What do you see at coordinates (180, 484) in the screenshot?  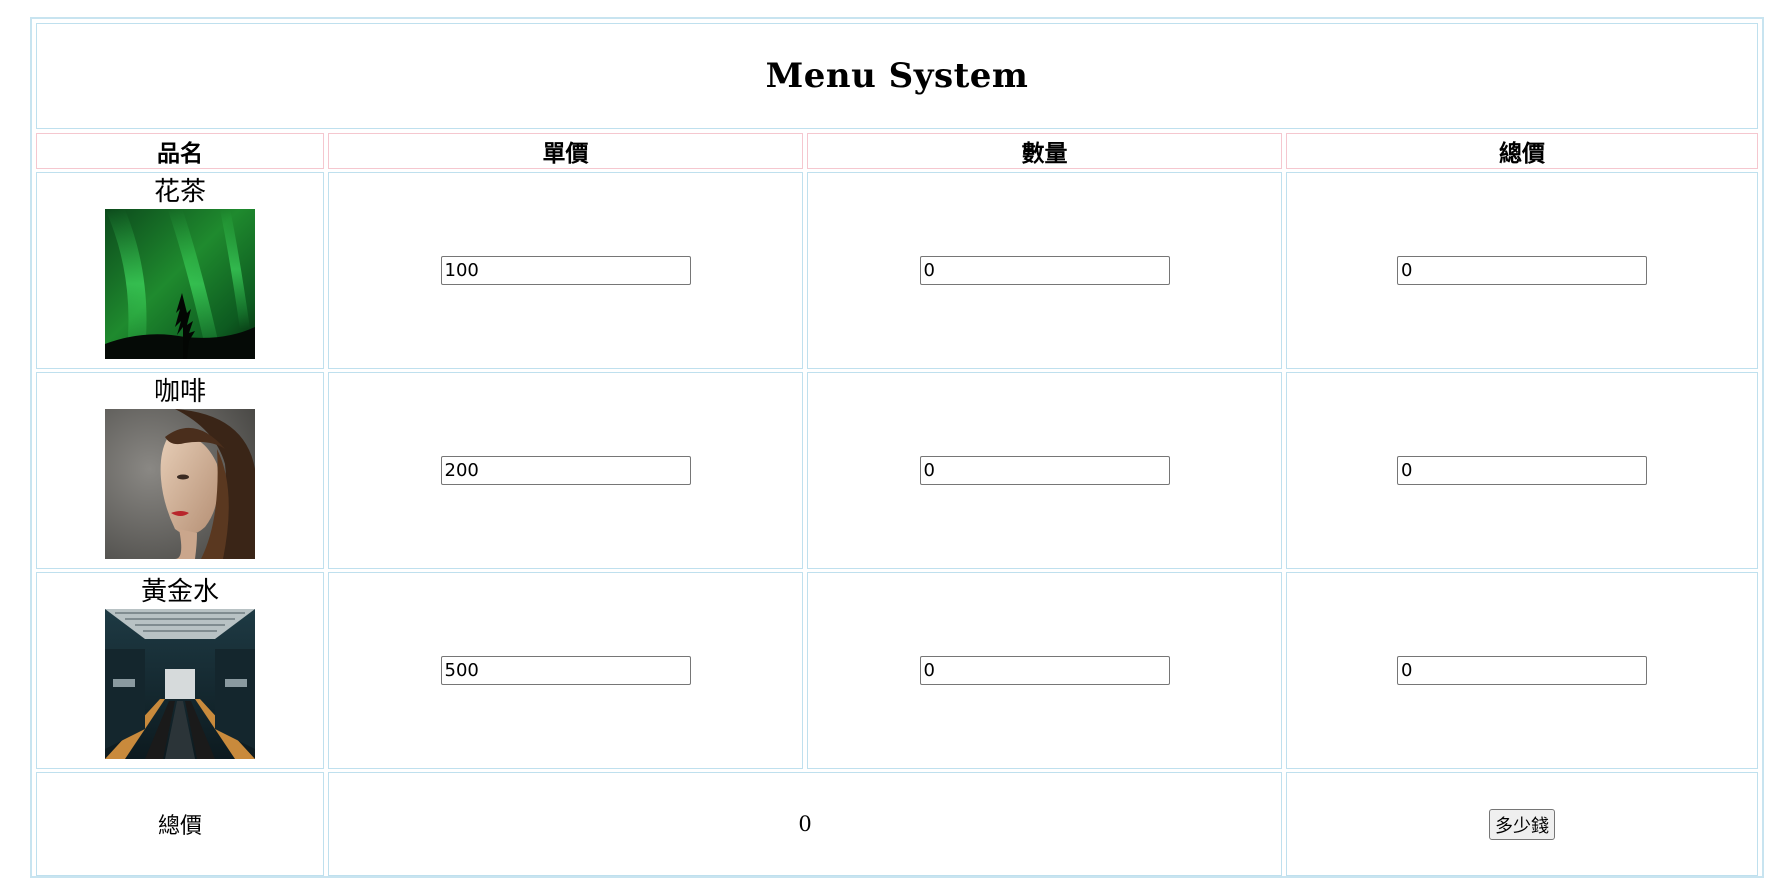 I see `portrait-photo` at bounding box center [180, 484].